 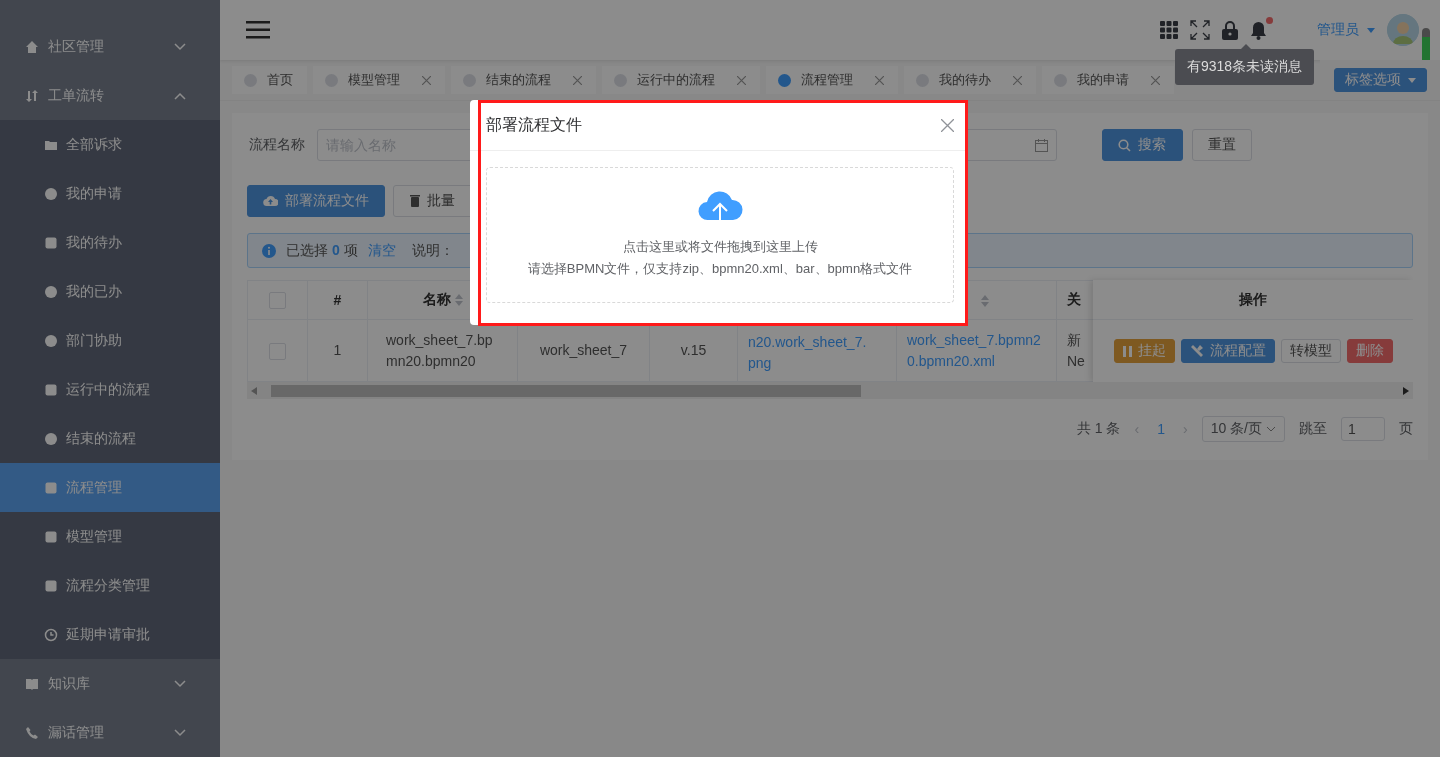 What do you see at coordinates (432, 250) in the screenshot?
I see `note-label: 说明：` at bounding box center [432, 250].